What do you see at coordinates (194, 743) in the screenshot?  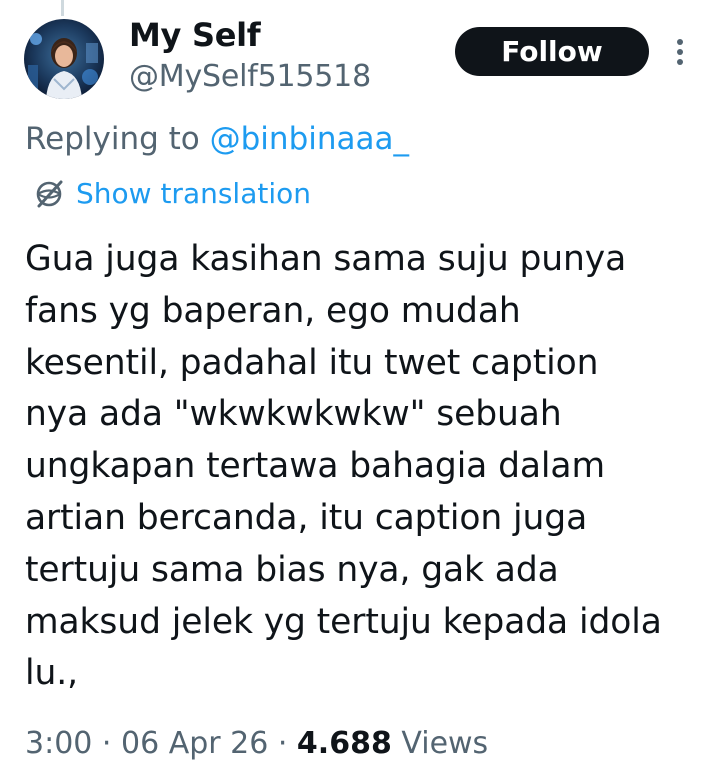 I see `tweet-date: 06 Apr 26` at bounding box center [194, 743].